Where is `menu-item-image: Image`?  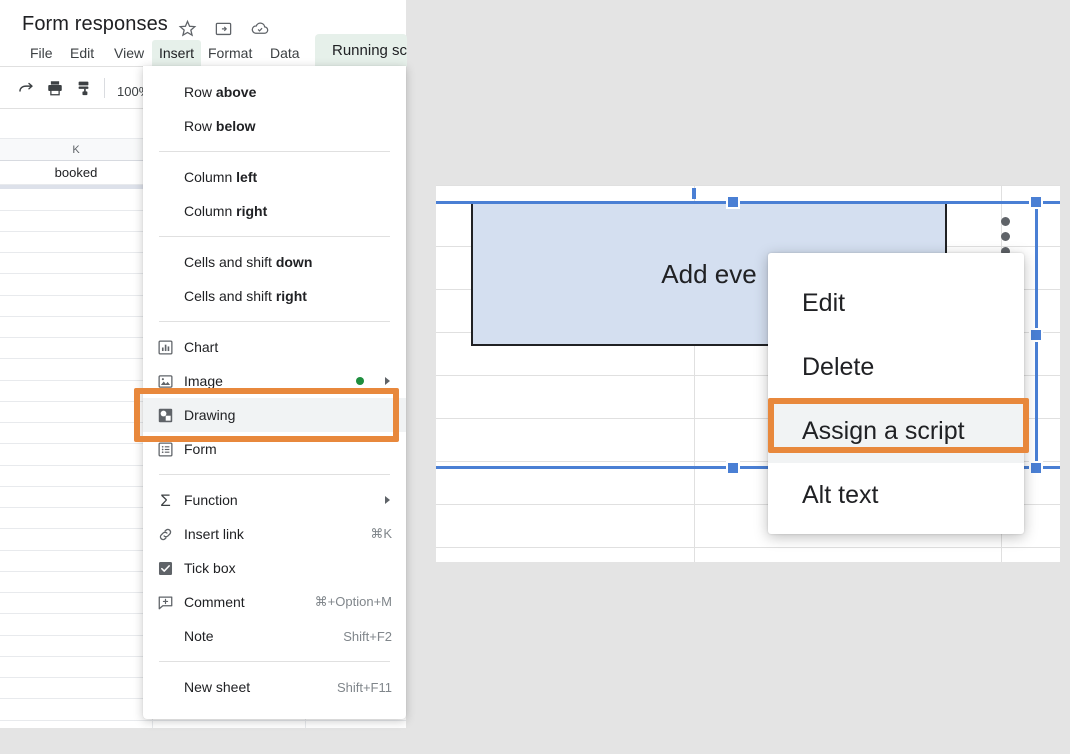 menu-item-image: Image is located at coordinates (274, 381).